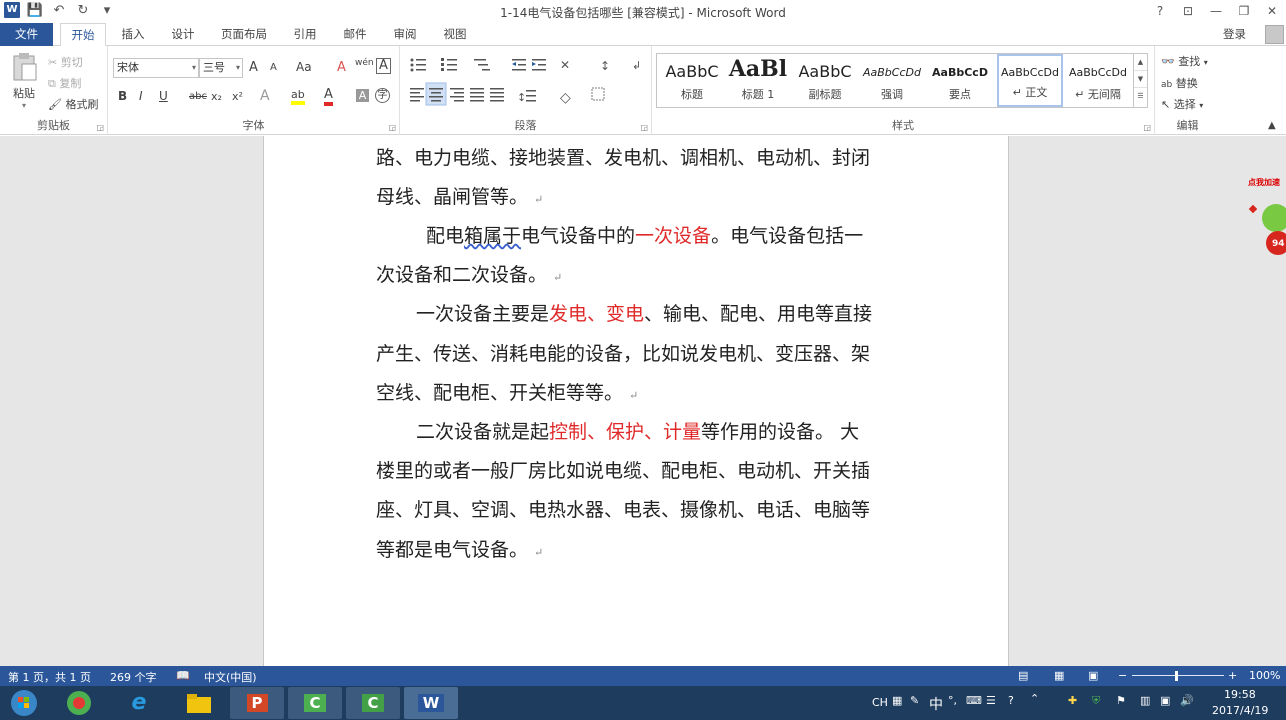  Describe the element at coordinates (526, 97) in the screenshot. I see `line-spacing-icon: ↕` at that location.